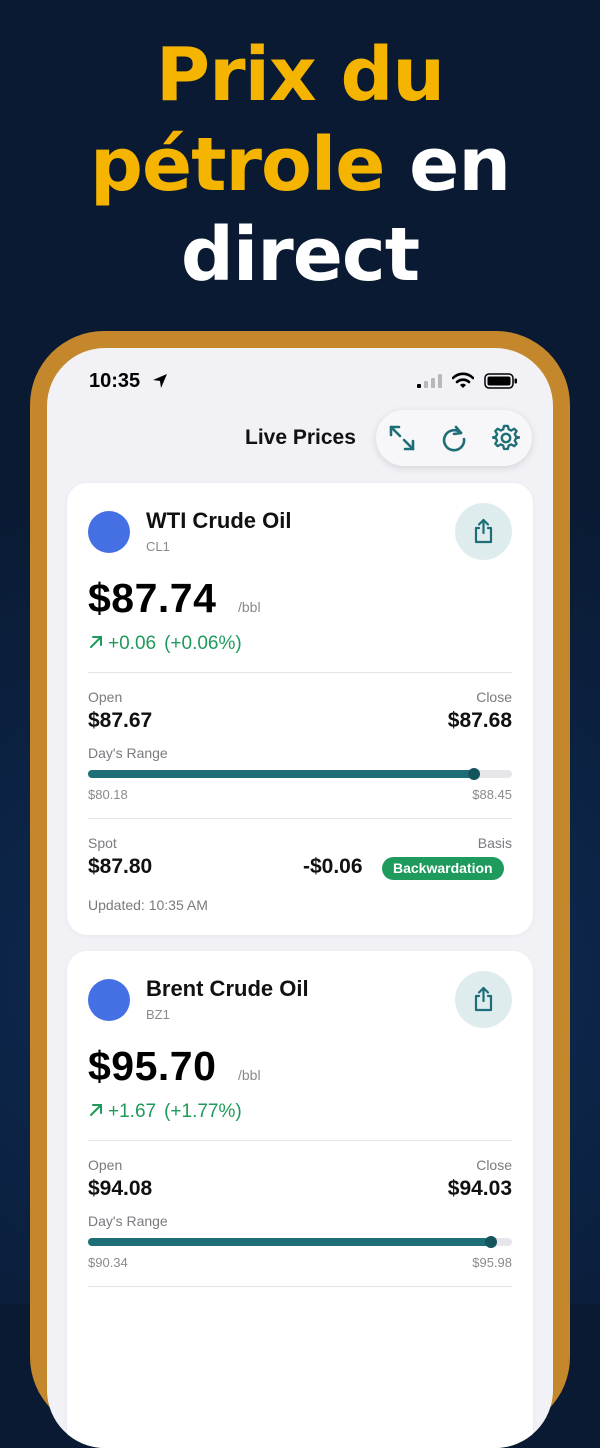 The image size is (600, 1448). What do you see at coordinates (443, 868) in the screenshot?
I see `basis-badge: Backwardation` at bounding box center [443, 868].